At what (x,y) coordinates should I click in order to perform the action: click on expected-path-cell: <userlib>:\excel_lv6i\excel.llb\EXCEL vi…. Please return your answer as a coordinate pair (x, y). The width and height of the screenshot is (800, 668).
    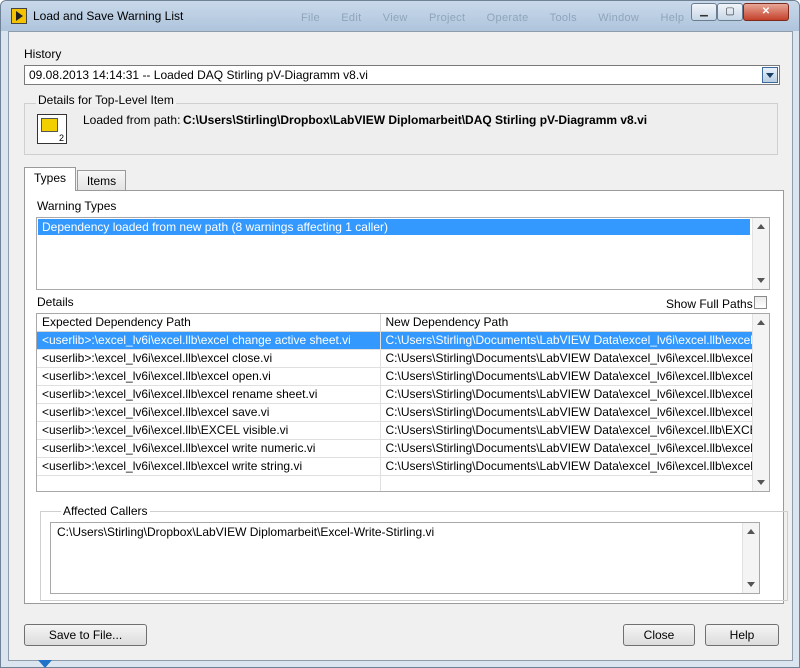
    Looking at the image, I should click on (209, 430).